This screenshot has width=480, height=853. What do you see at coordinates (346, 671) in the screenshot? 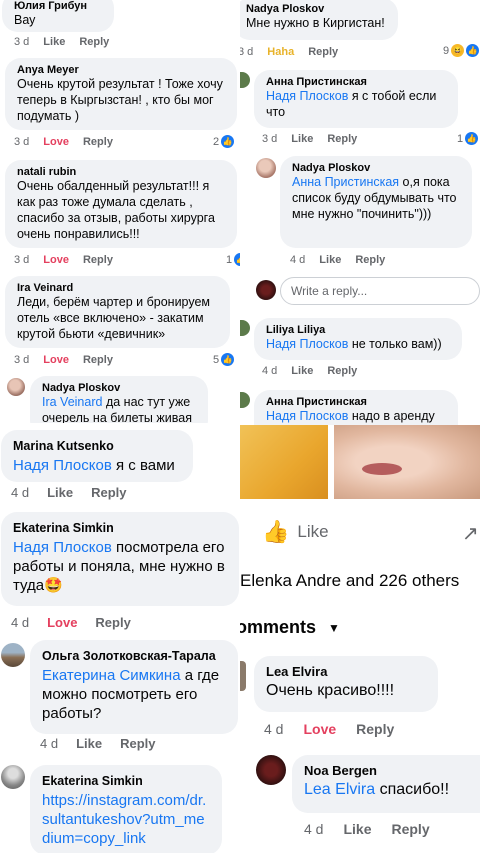
I see `comment-author: Lea Elvira` at bounding box center [346, 671].